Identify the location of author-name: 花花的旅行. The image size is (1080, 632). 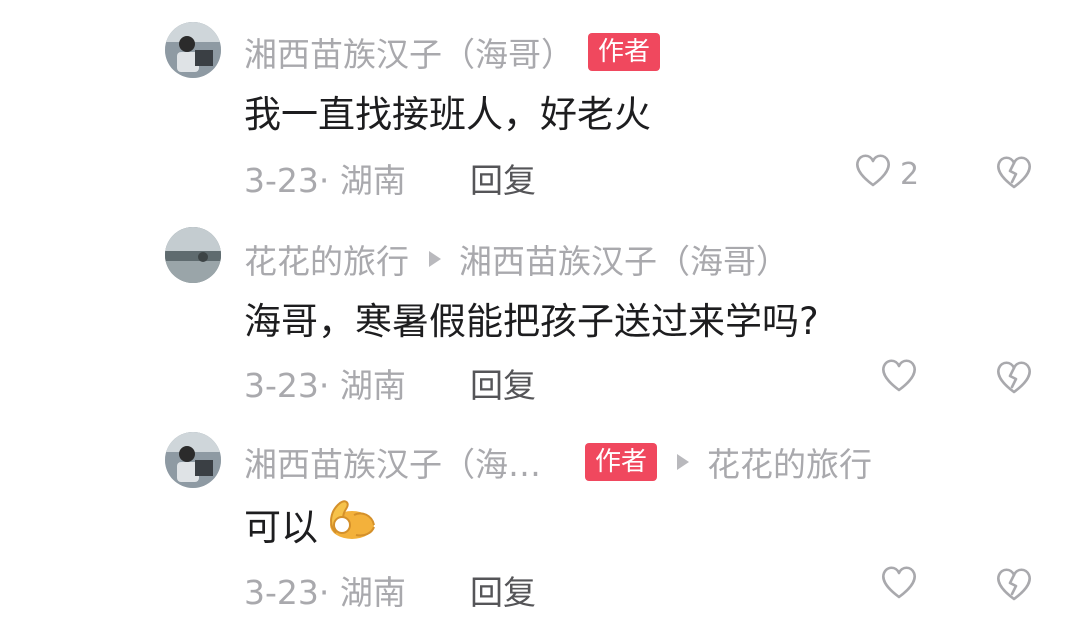
(326, 259).